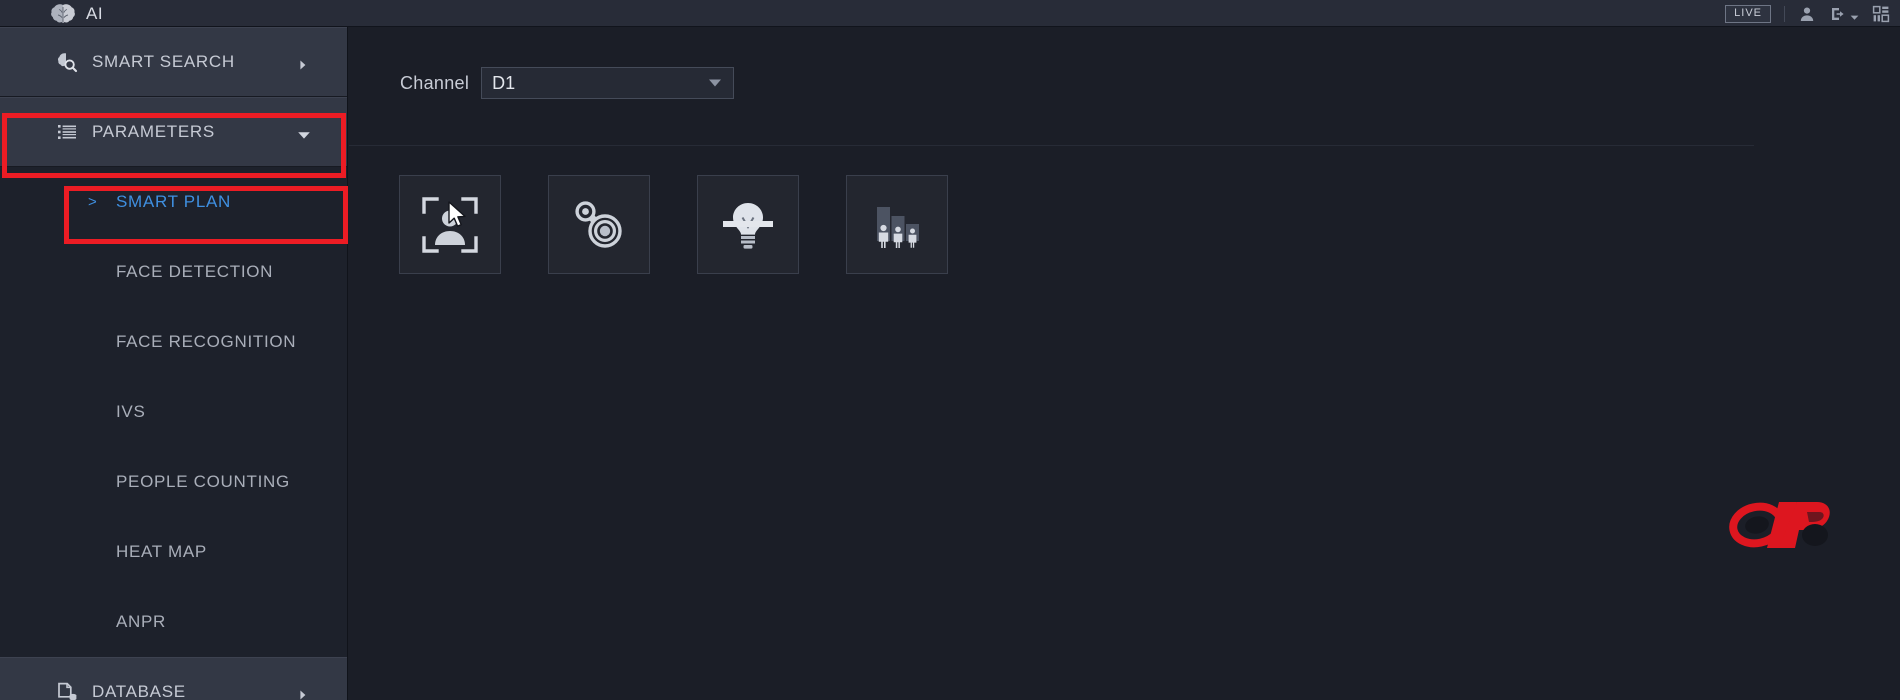  I want to click on app-title: AI, so click(95, 13).